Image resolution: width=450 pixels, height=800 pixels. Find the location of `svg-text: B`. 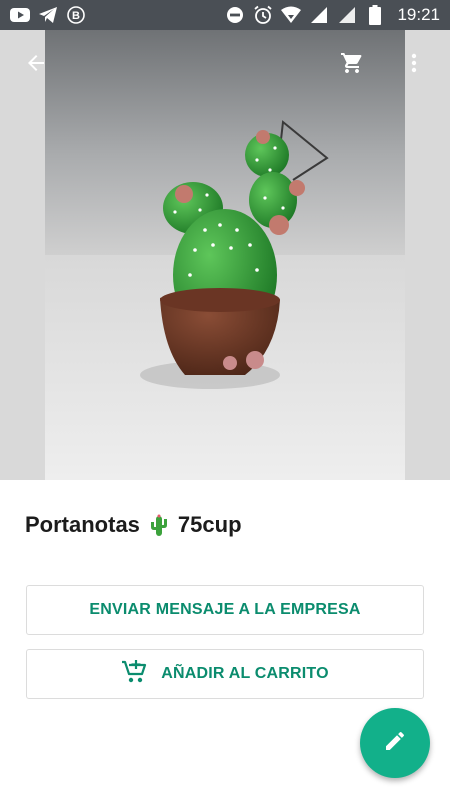

svg-text: B is located at coordinates (76, 16).